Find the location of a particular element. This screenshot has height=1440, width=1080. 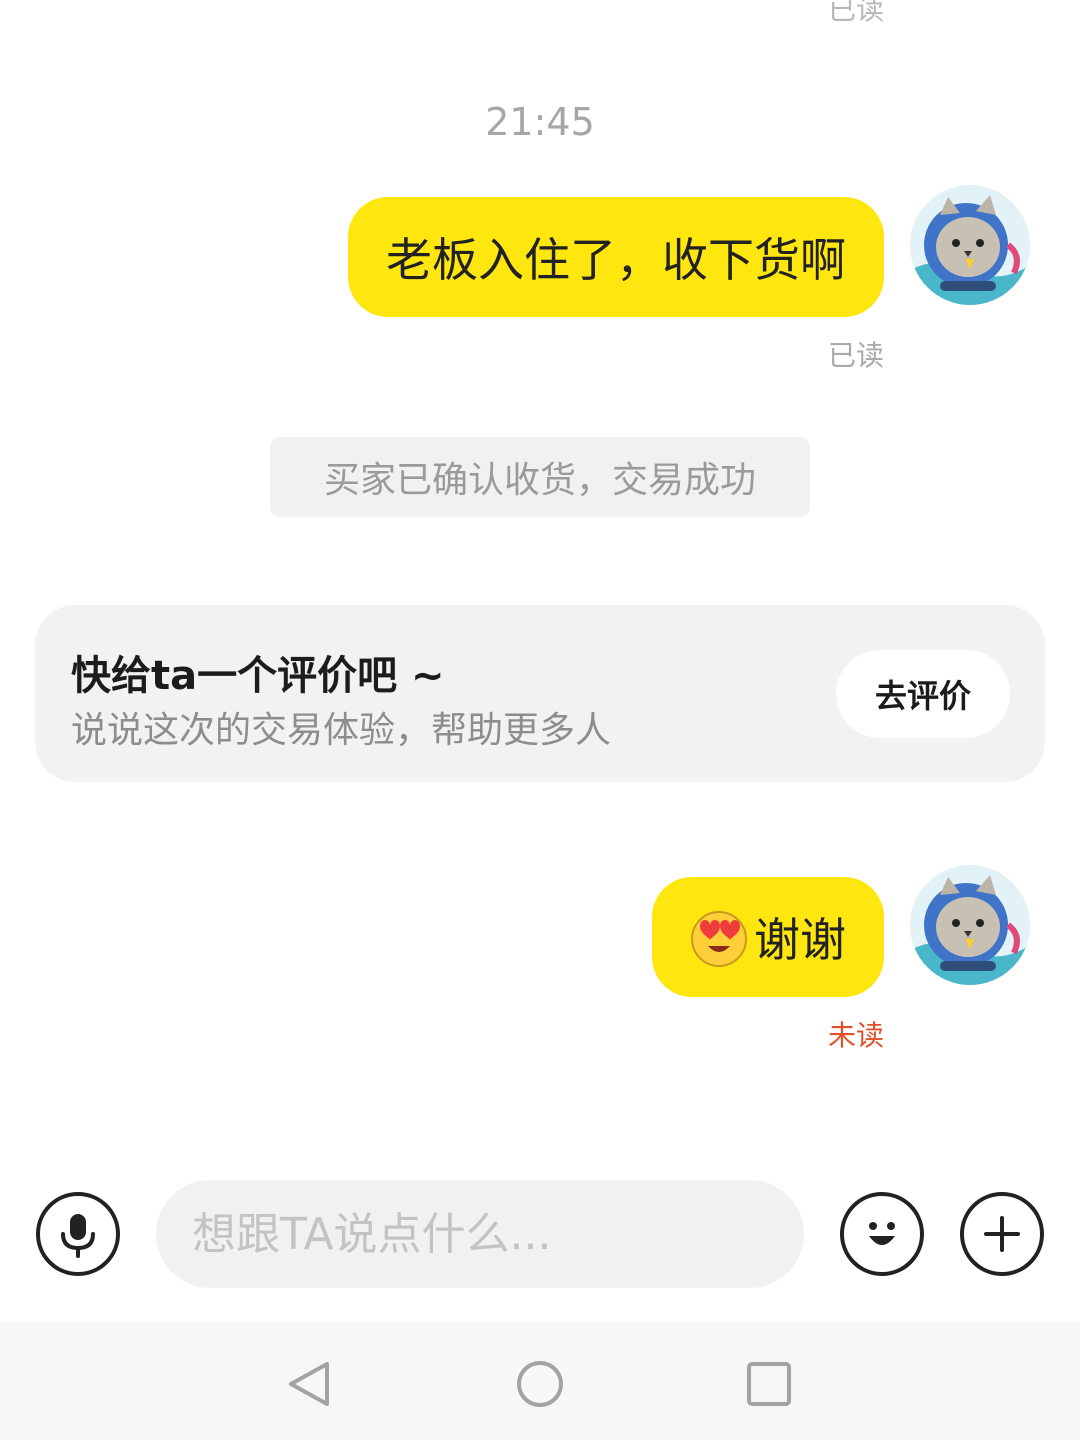

message-text: 谢谢 is located at coordinates (800, 940).